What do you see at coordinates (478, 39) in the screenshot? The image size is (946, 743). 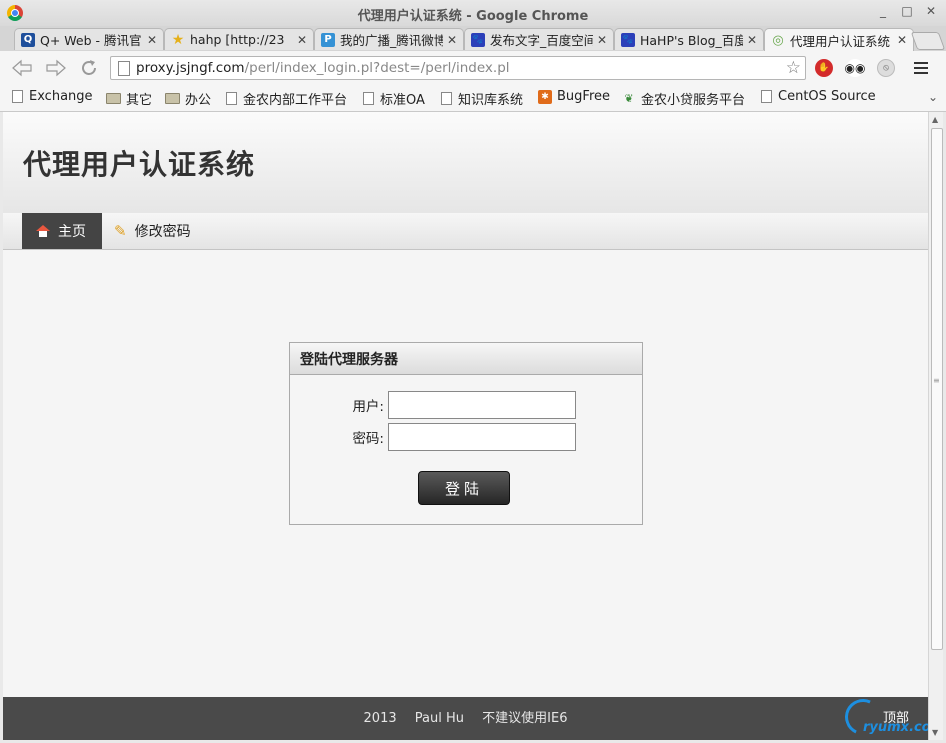 I see `baidu-paw-icon: 🐾` at bounding box center [478, 39].